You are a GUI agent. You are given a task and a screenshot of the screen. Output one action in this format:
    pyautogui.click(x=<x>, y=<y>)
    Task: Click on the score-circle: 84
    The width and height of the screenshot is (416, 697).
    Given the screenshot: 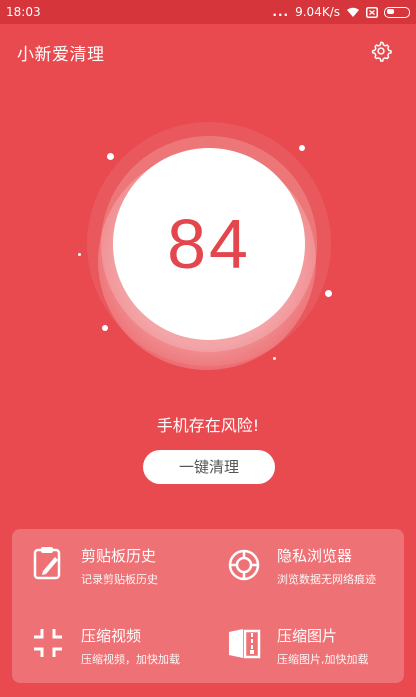 What is the action you would take?
    pyautogui.click(x=209, y=244)
    